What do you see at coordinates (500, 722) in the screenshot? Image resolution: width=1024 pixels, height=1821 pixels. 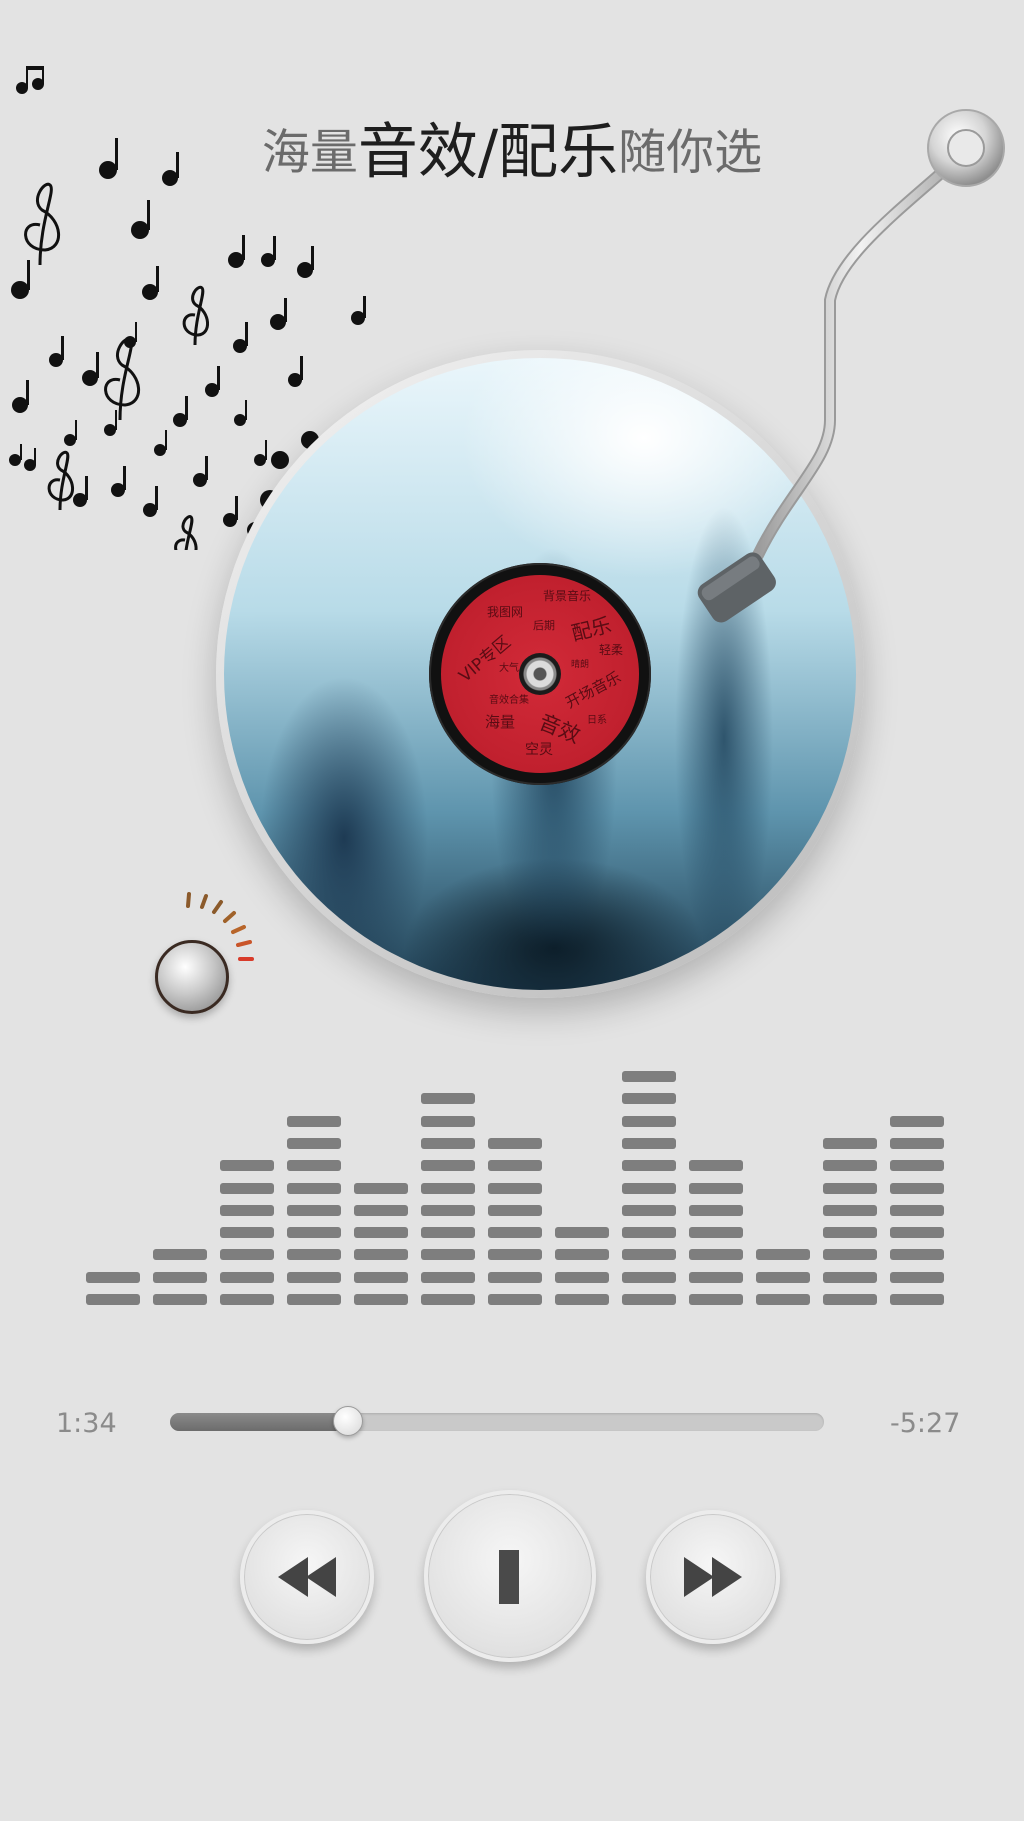 I see `label-word: 海量` at bounding box center [500, 722].